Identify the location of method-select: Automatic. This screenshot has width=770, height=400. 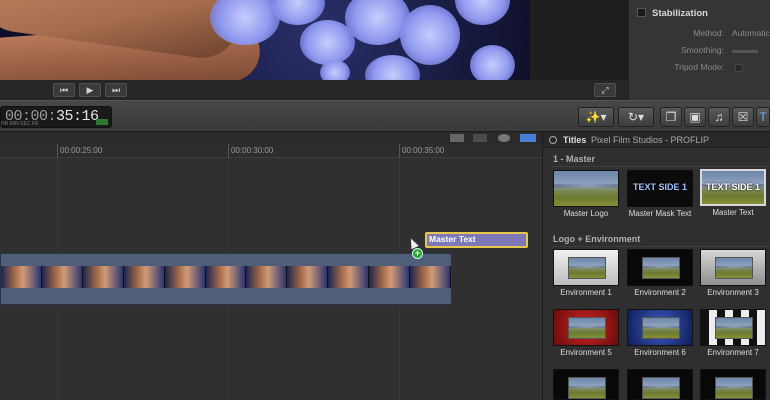
(751, 33).